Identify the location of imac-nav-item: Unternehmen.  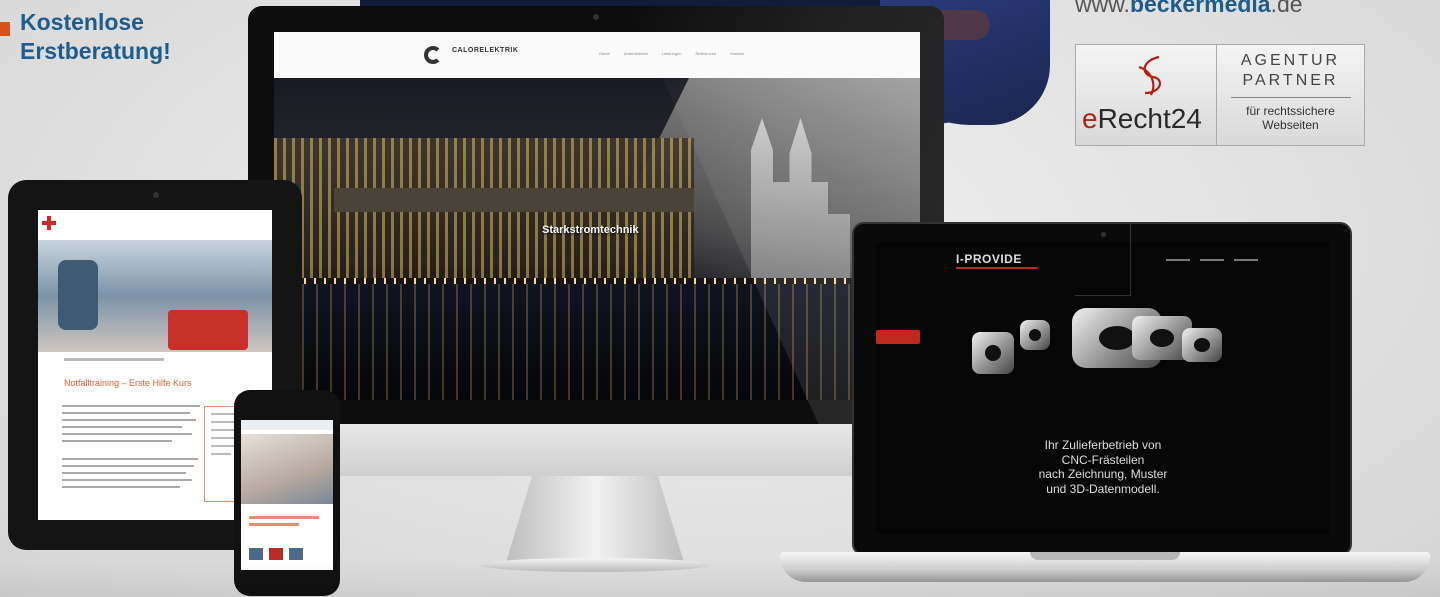
(636, 53).